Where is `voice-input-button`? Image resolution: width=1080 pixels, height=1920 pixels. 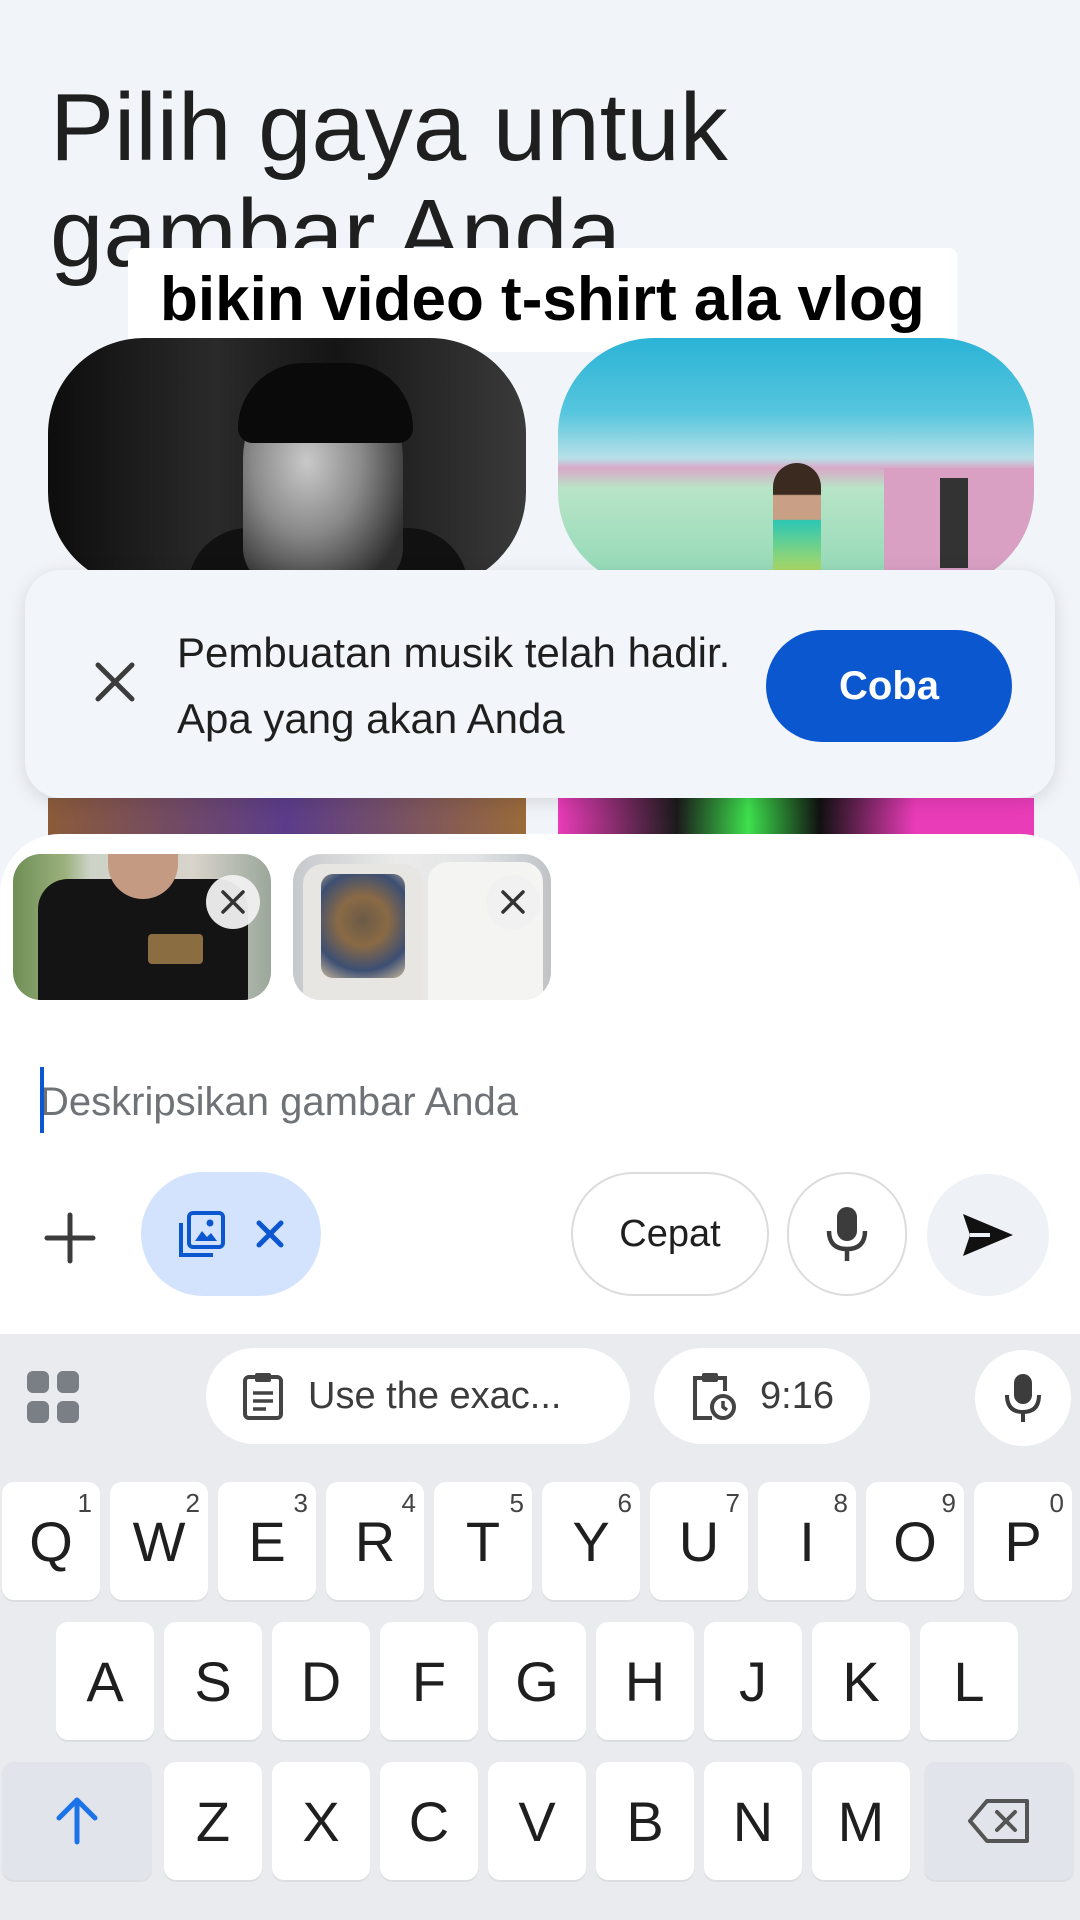 voice-input-button is located at coordinates (847, 1234).